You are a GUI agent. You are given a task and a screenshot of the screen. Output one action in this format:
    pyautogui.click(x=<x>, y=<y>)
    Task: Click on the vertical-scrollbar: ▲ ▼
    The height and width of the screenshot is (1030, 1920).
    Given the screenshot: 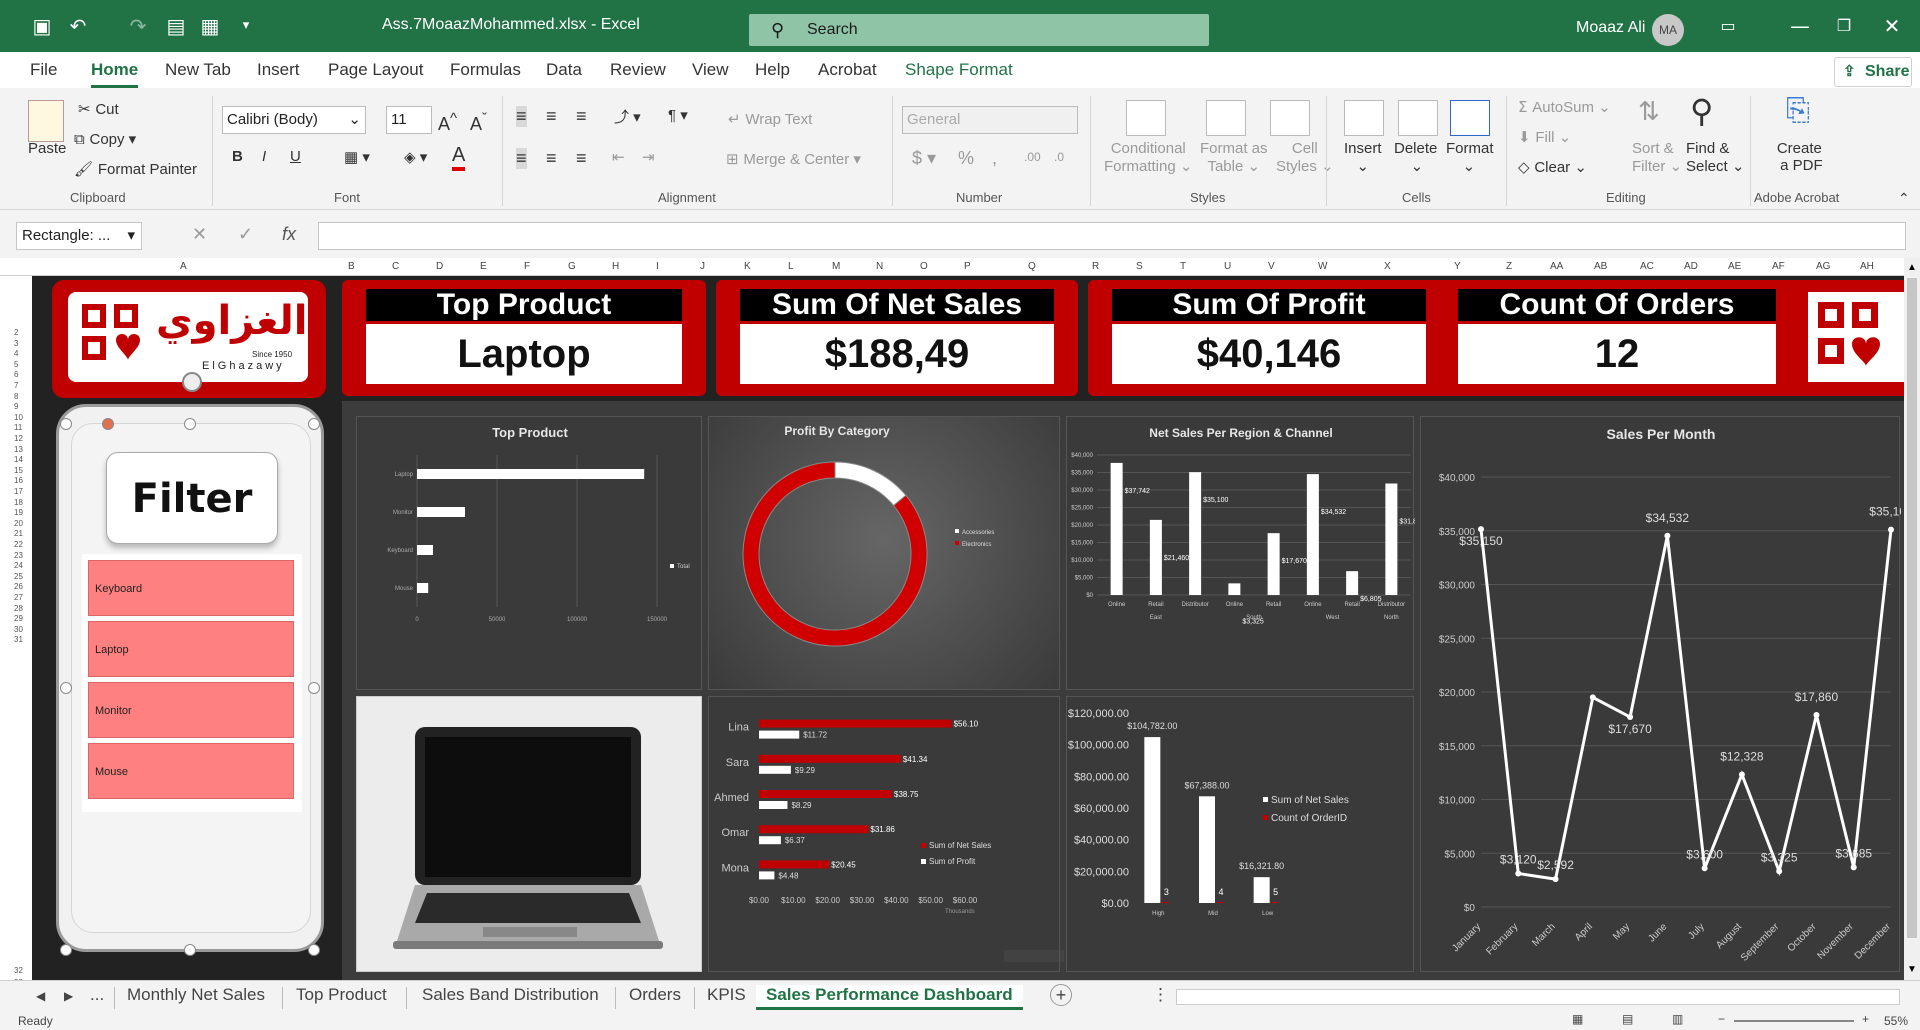 What is the action you would take?
    pyautogui.click(x=1912, y=619)
    